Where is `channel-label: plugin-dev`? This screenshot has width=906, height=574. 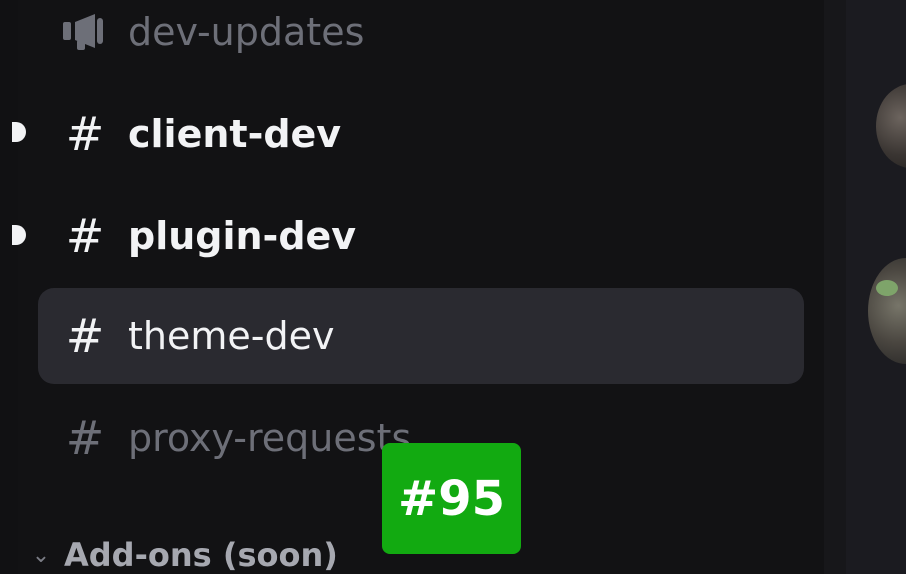 channel-label: plugin-dev is located at coordinates (242, 236).